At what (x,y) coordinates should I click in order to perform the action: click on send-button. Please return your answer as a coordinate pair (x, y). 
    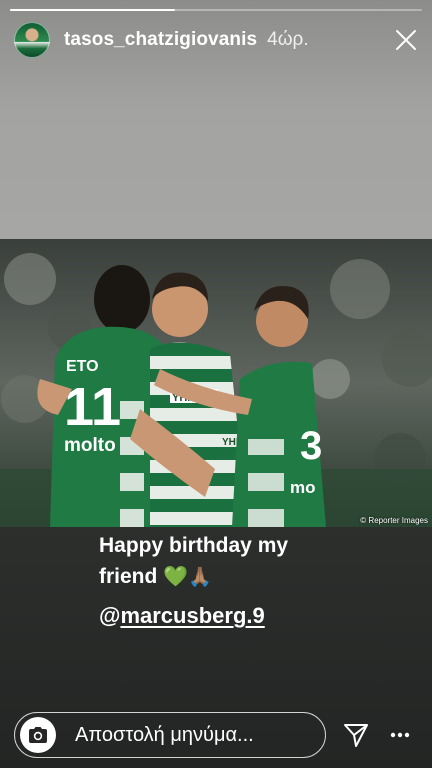
    Looking at the image, I should click on (356, 735).